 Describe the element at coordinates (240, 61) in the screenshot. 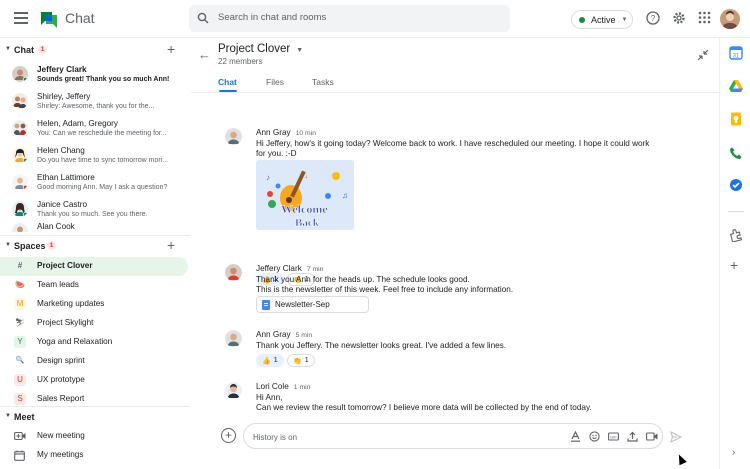

I see `member-count: 22 members` at that location.